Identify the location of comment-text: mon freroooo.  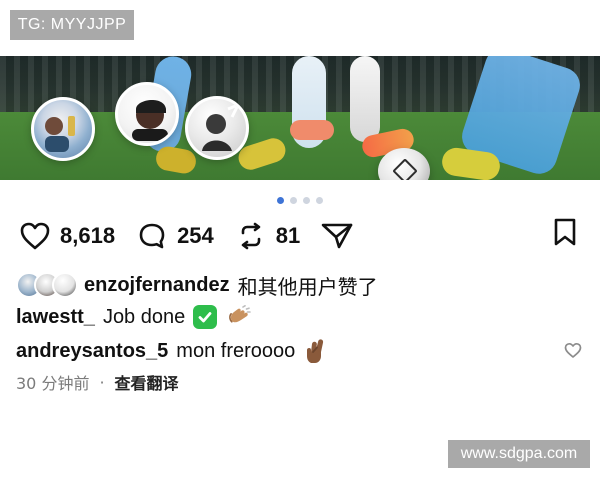
(236, 350).